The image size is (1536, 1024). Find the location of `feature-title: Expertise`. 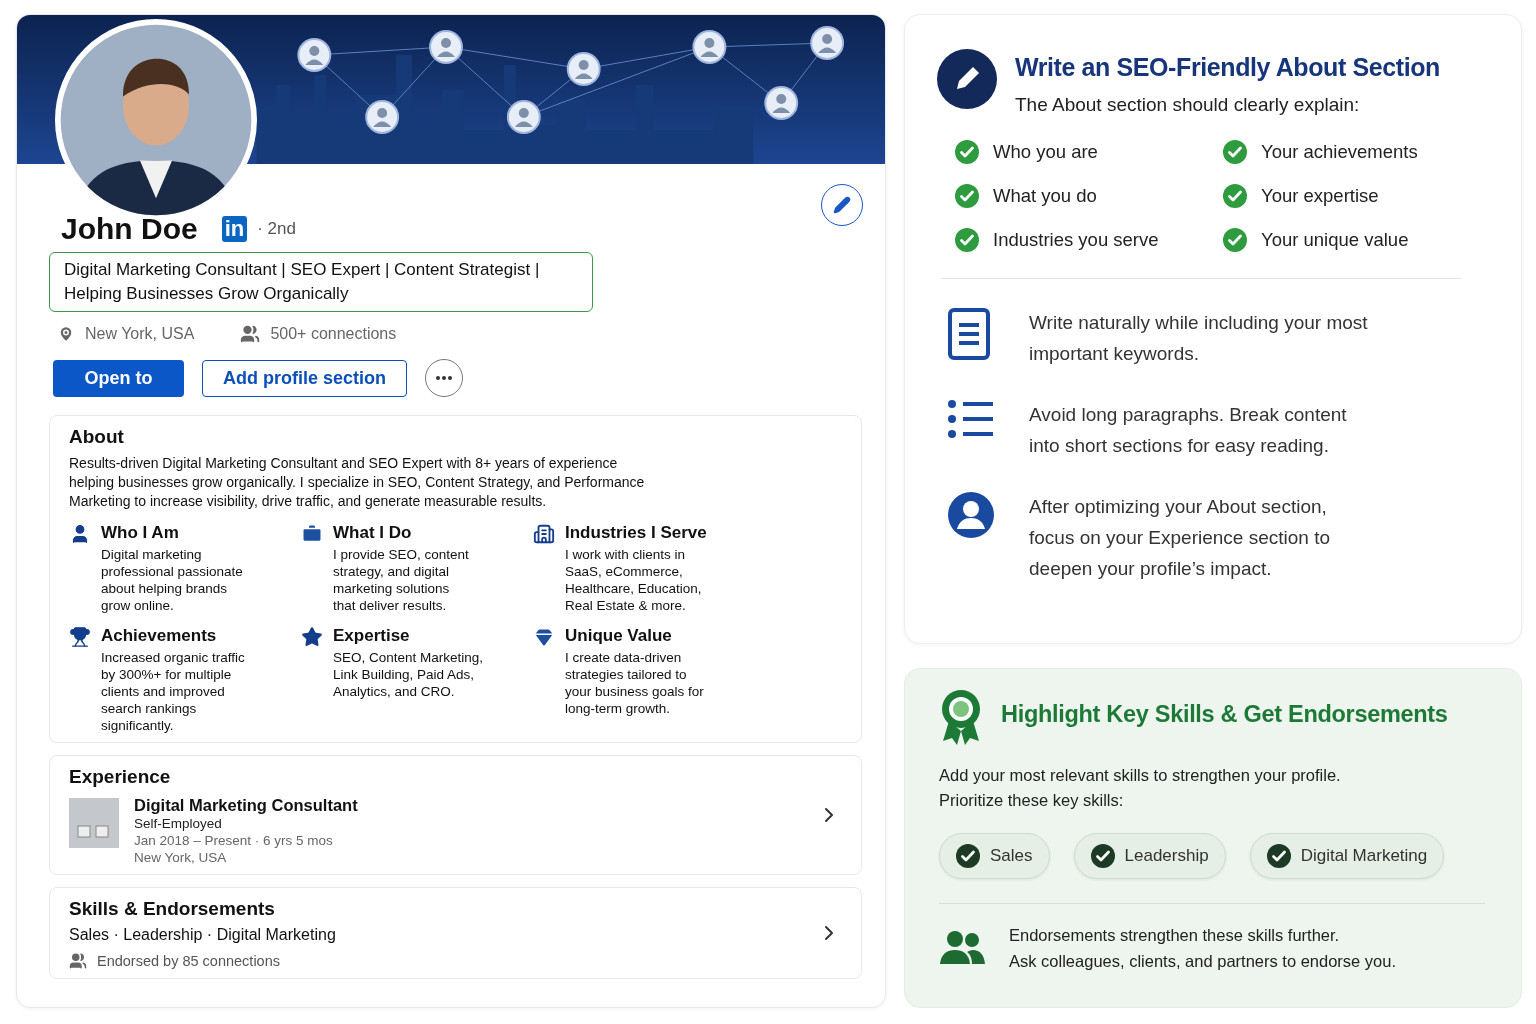

feature-title: Expertise is located at coordinates (372, 636).